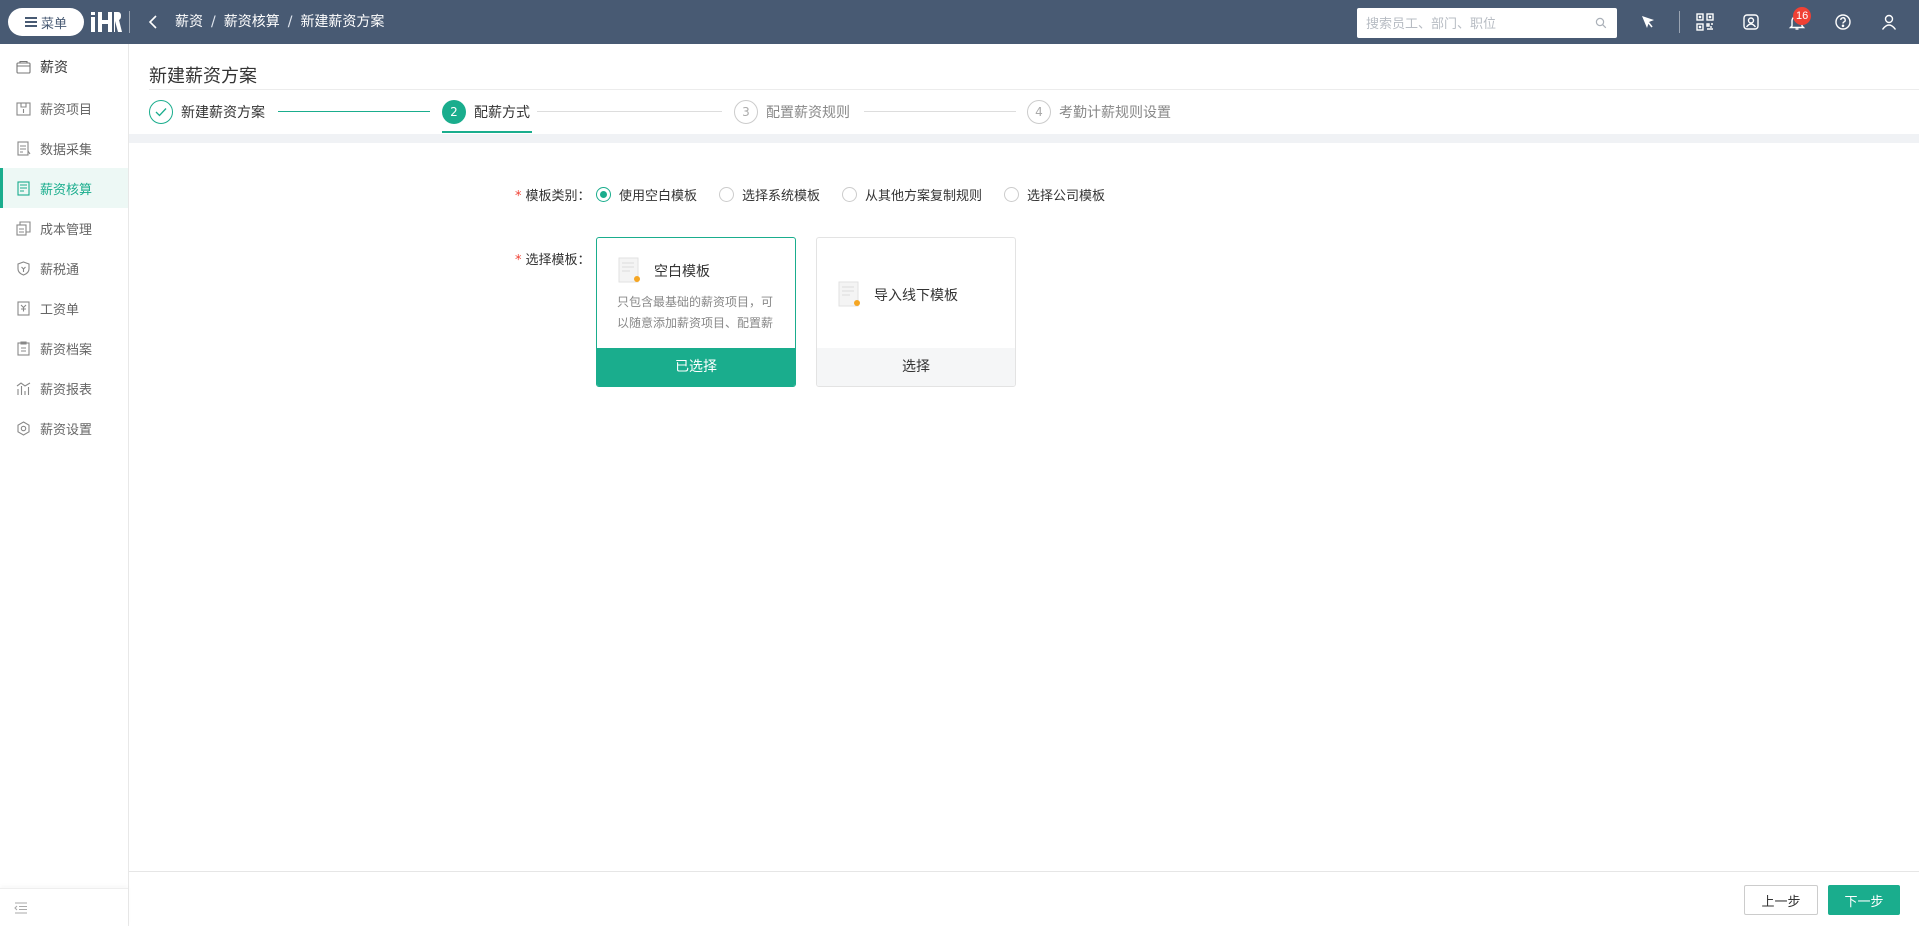 This screenshot has width=1919, height=926. I want to click on salary-icon, so click(23, 67).